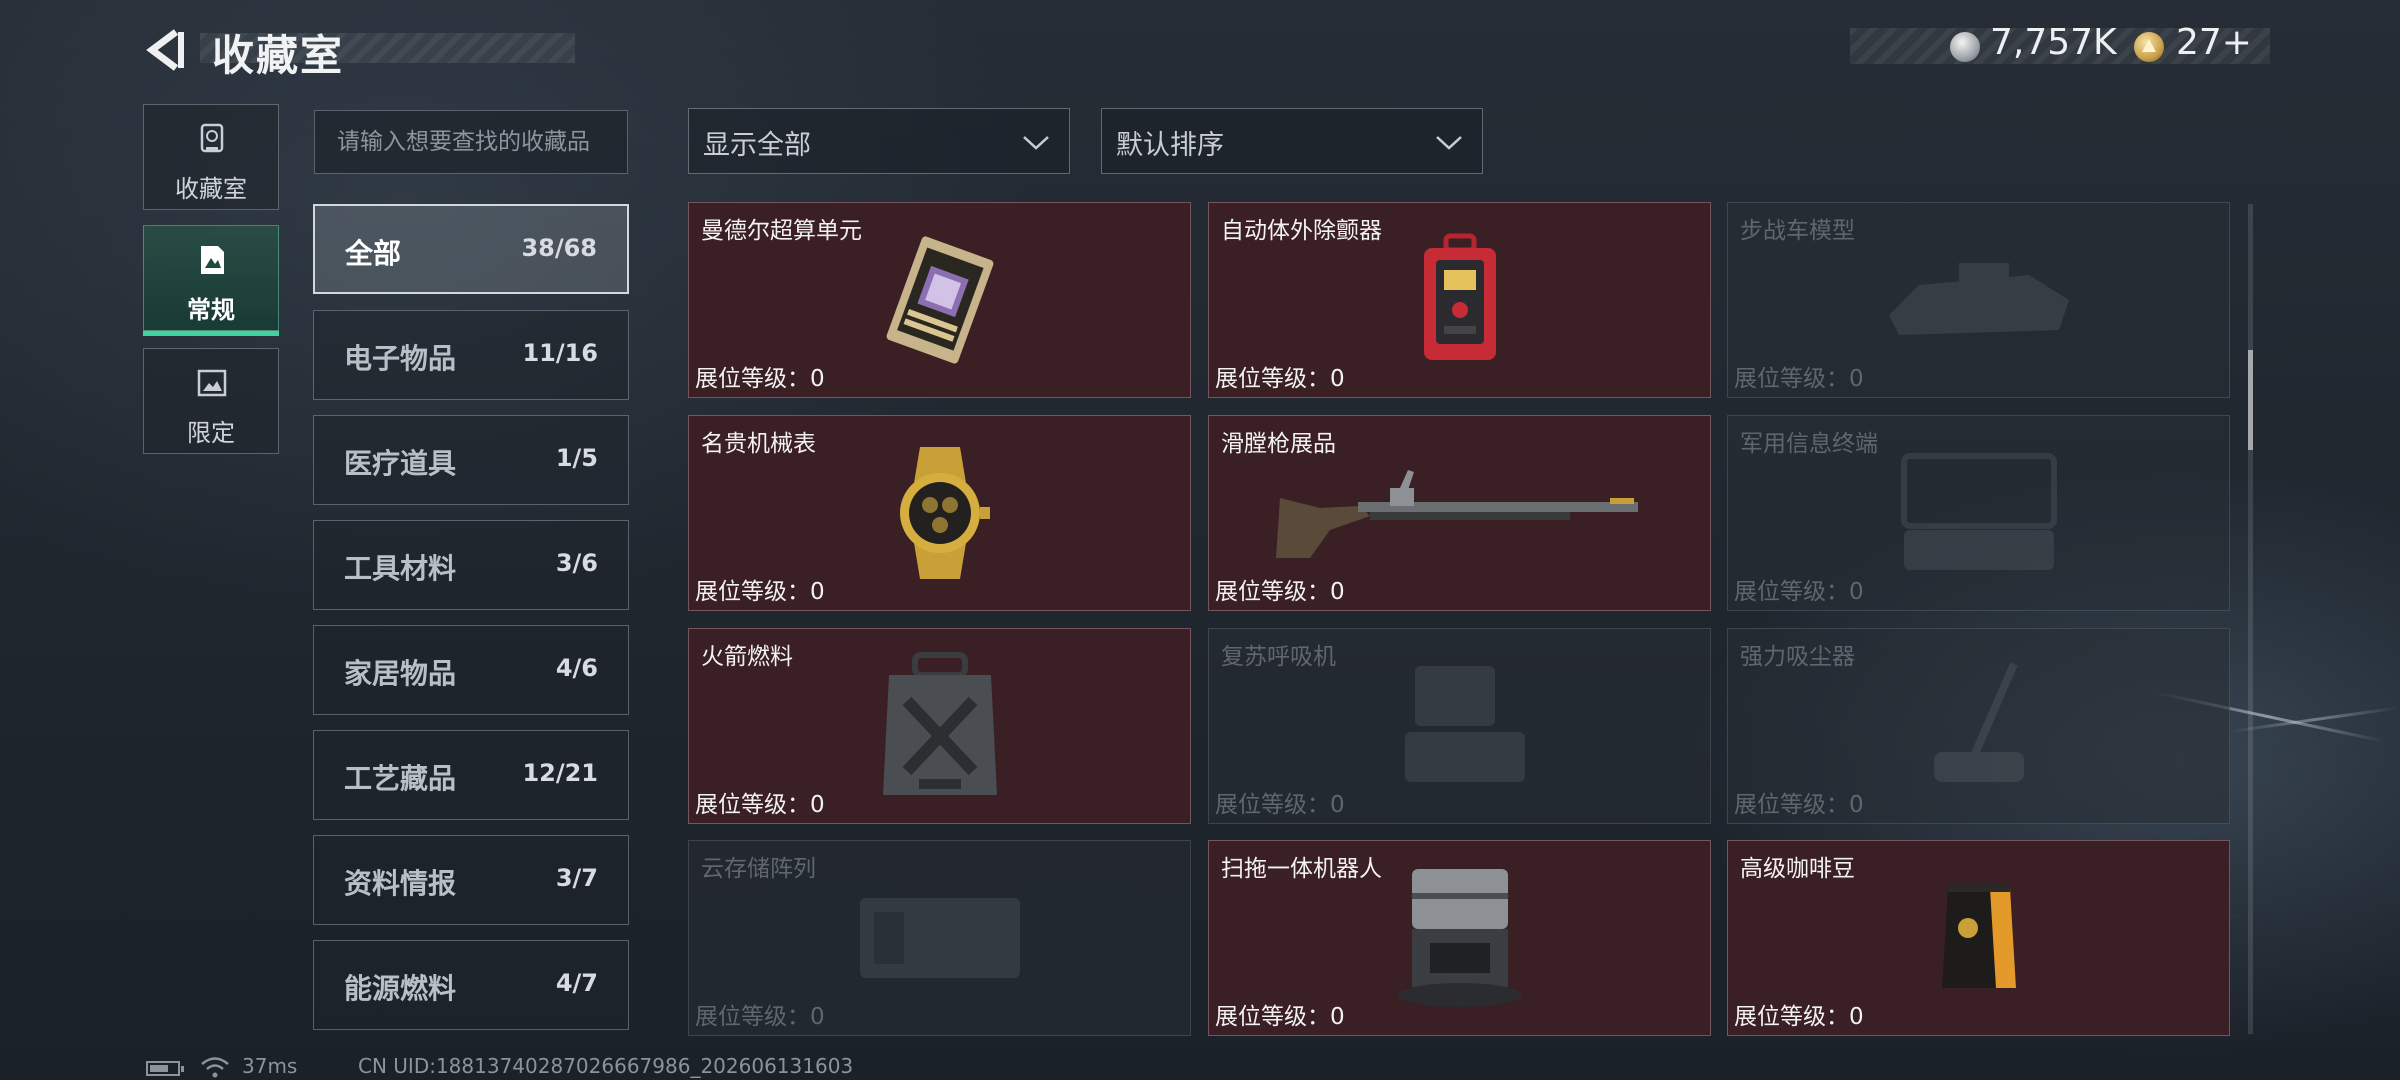 This screenshot has width=2400, height=1080. I want to click on category-name: 家居物品, so click(400, 673).